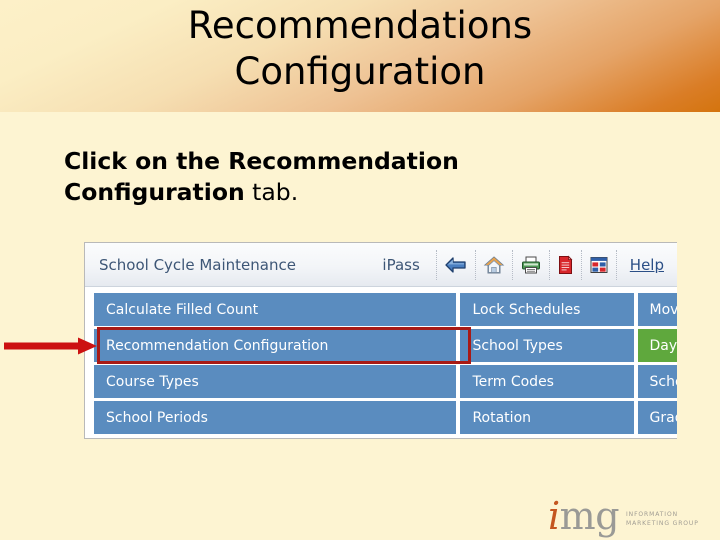 The height and width of the screenshot is (540, 720). I want to click on ipass-label: iPass, so click(401, 265).